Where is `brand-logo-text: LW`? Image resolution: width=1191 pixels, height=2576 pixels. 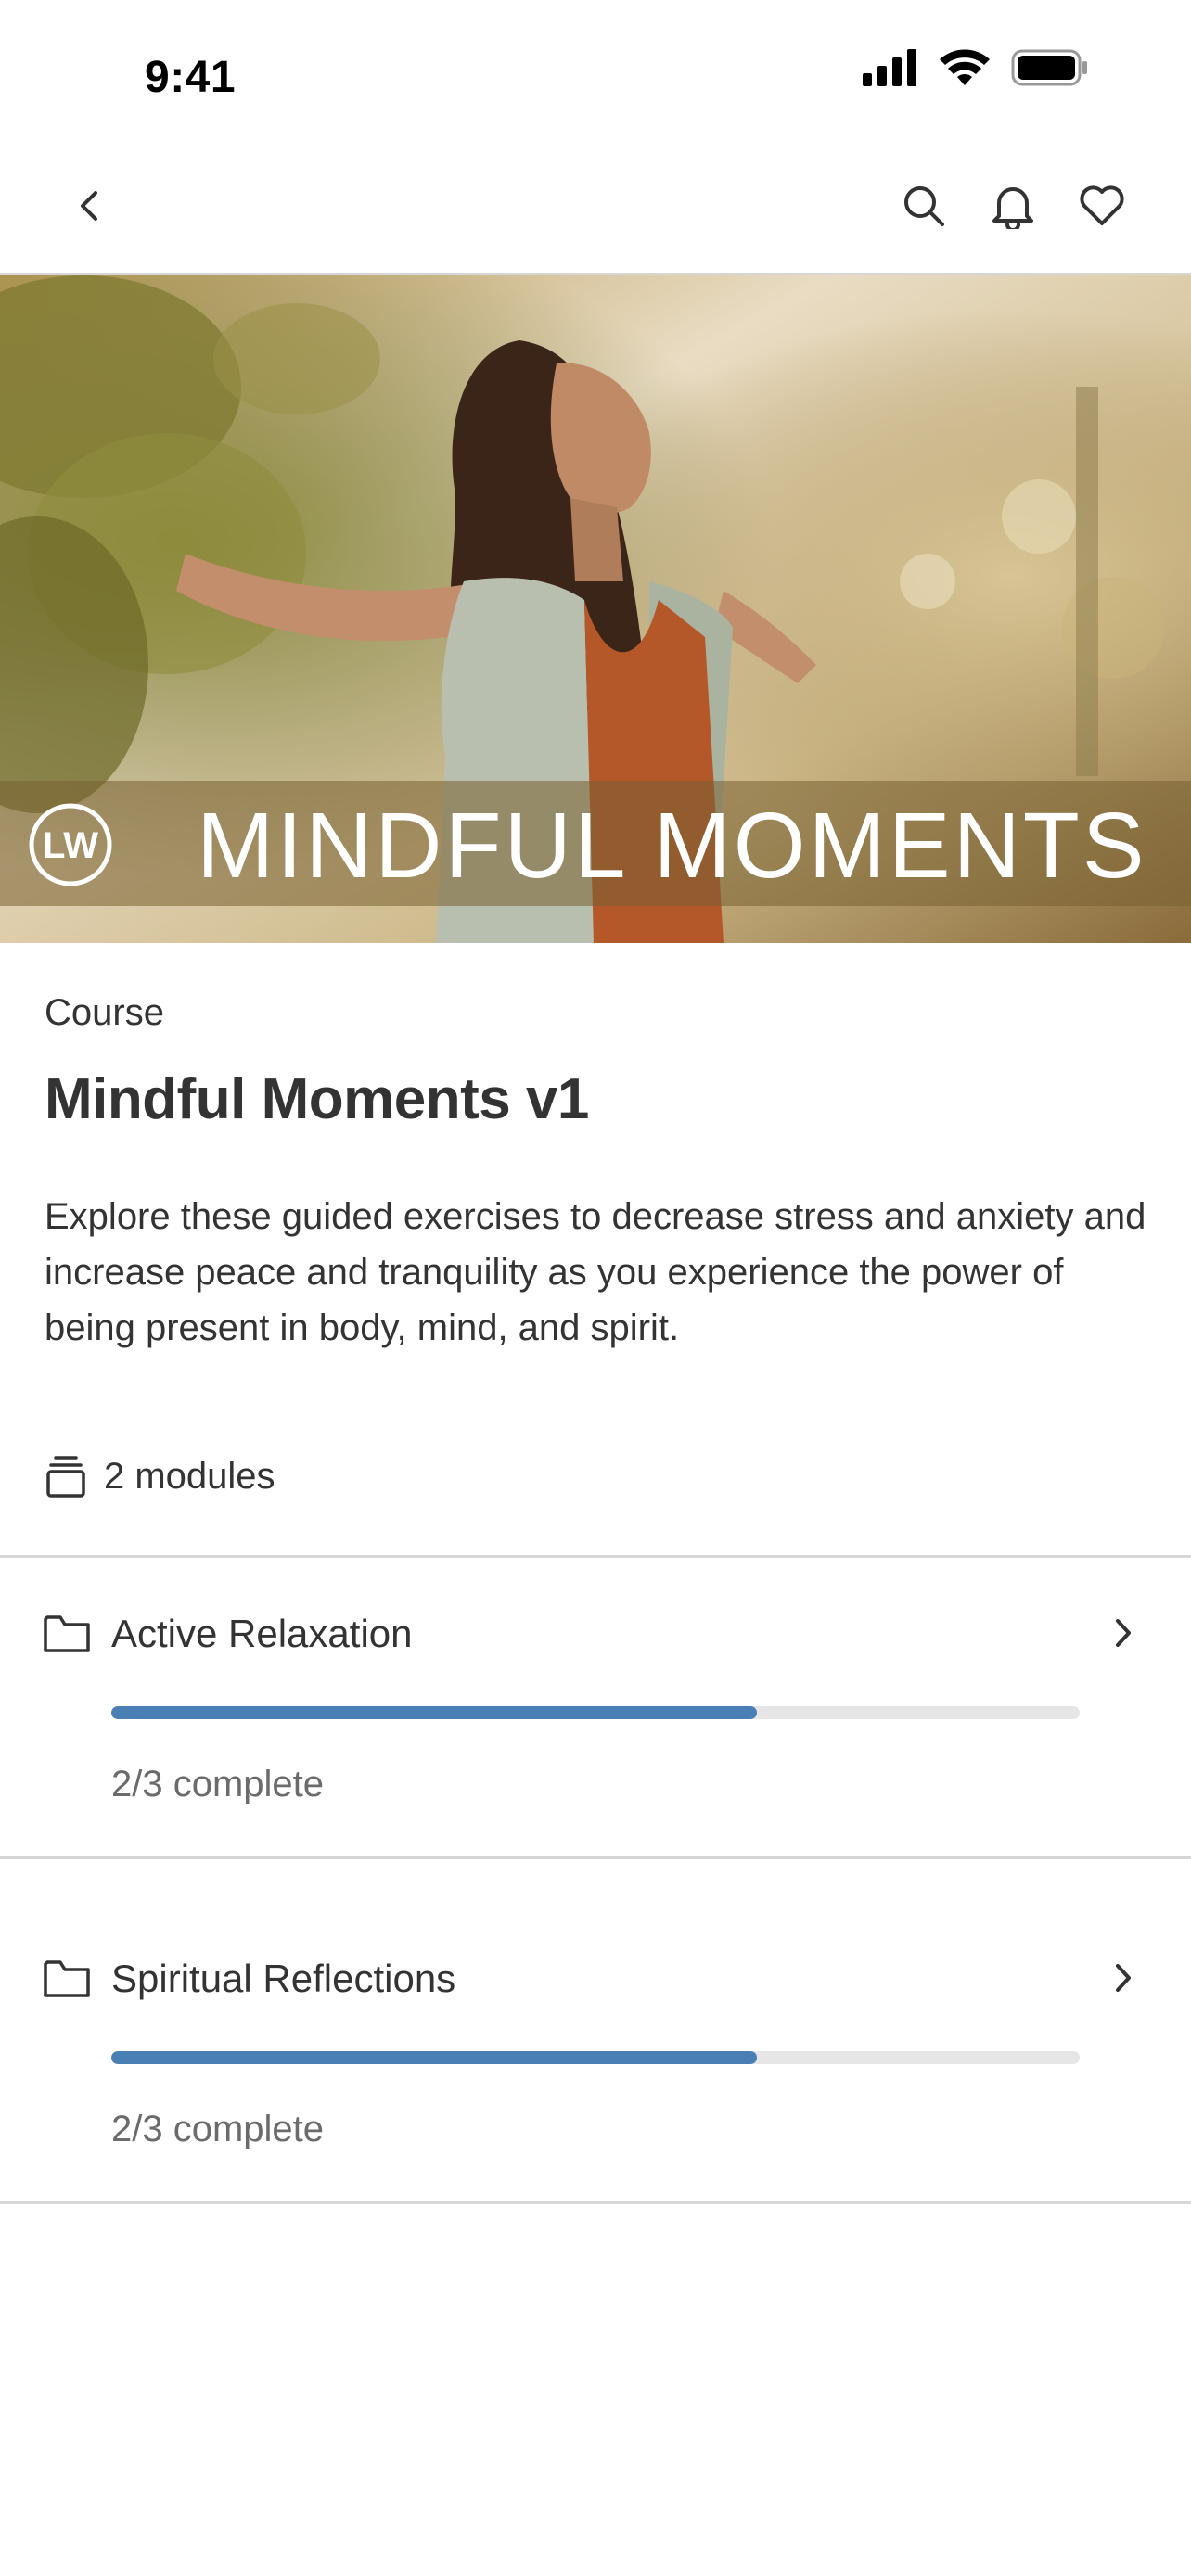
brand-logo-text: LW is located at coordinates (70, 846).